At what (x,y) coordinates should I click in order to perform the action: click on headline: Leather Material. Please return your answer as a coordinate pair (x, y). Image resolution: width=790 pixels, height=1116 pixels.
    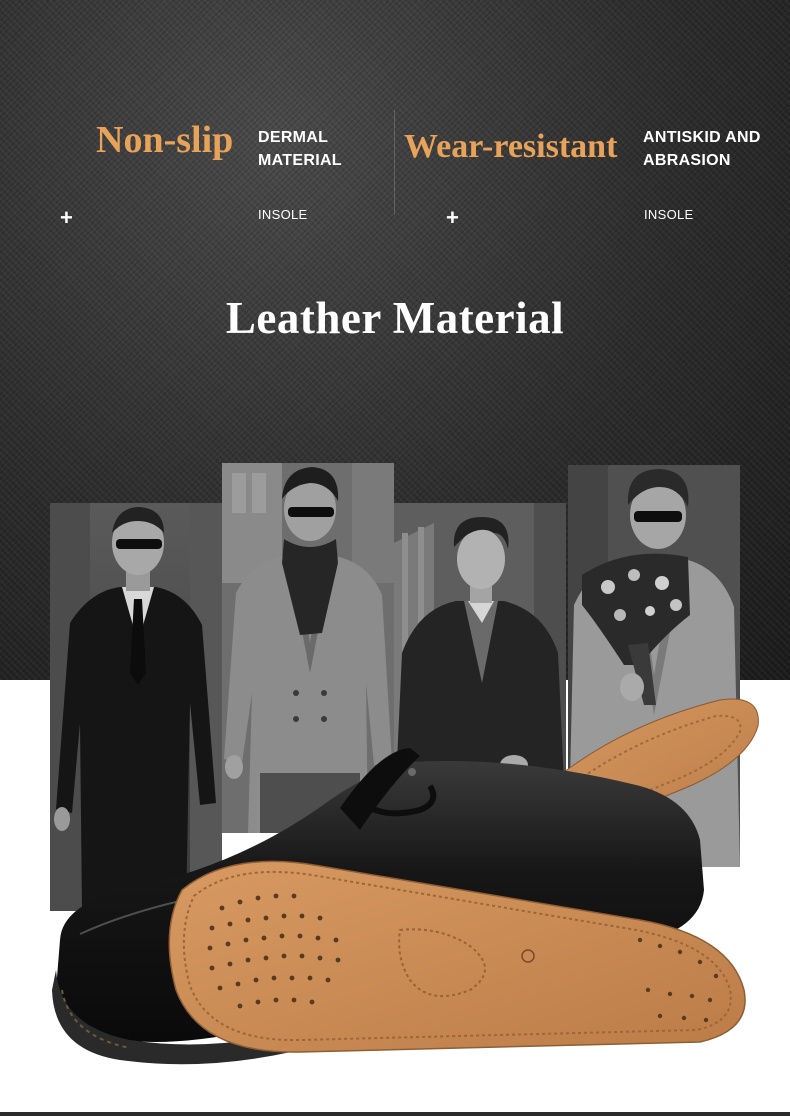
    Looking at the image, I should click on (395, 318).